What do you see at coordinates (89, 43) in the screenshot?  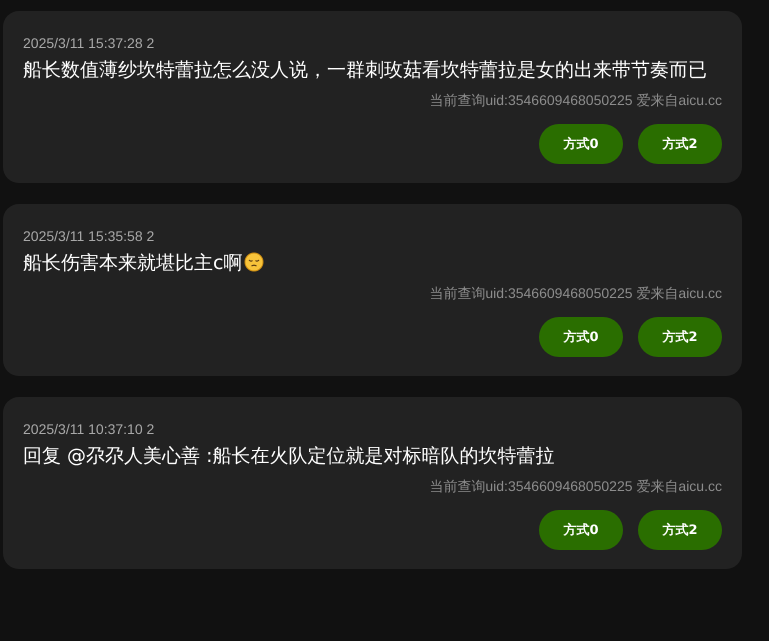 I see `comment-meta: 2025/3/11 15:37:28 2` at bounding box center [89, 43].